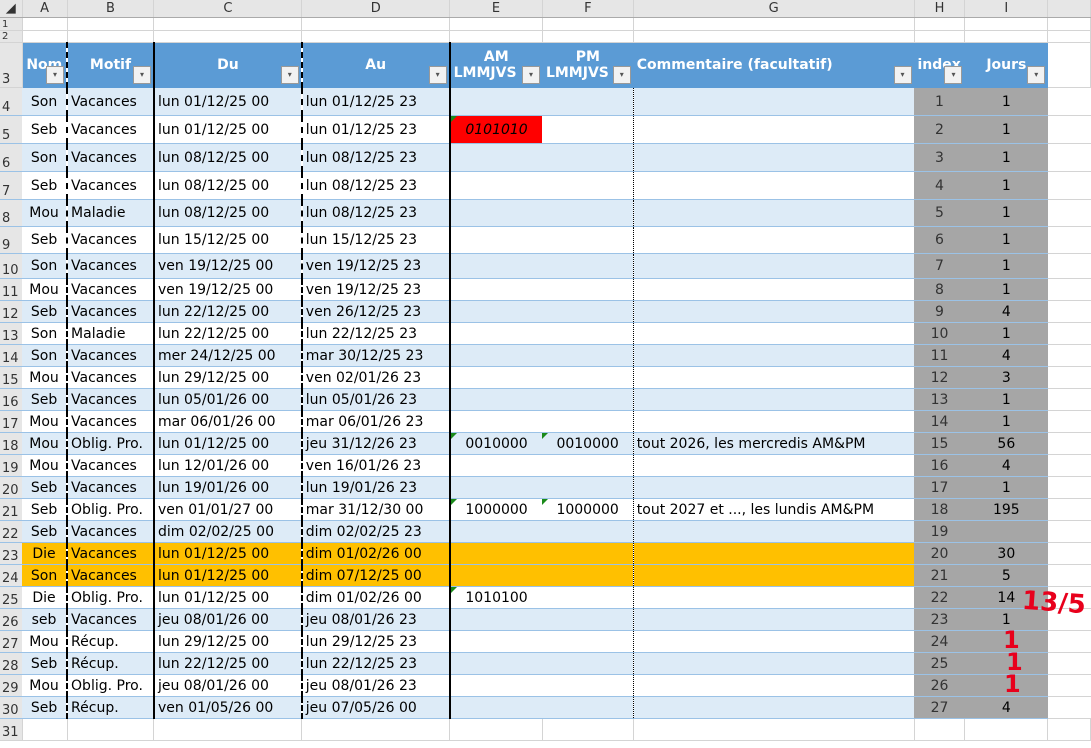  I want to click on cell-du: lun 05/01/26 00, so click(228, 399).